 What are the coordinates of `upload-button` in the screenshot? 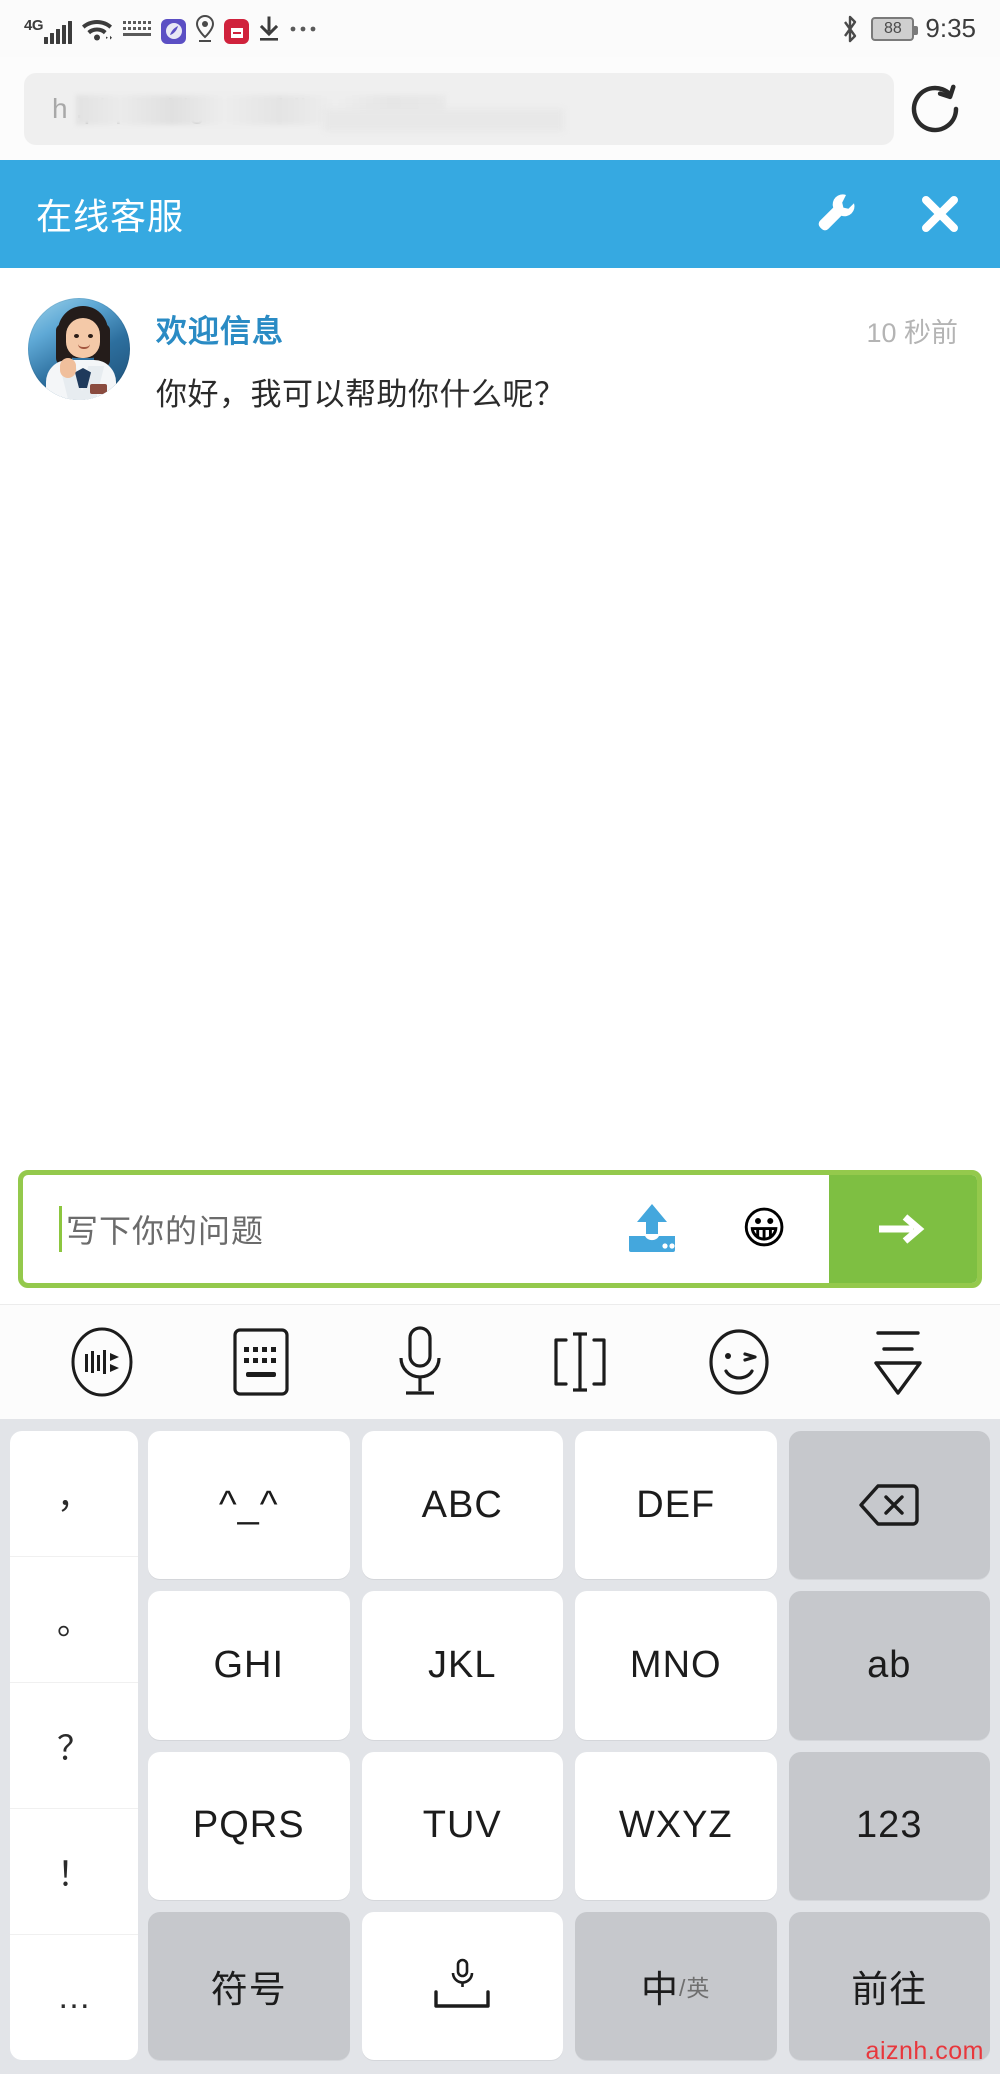 It's located at (652, 1229).